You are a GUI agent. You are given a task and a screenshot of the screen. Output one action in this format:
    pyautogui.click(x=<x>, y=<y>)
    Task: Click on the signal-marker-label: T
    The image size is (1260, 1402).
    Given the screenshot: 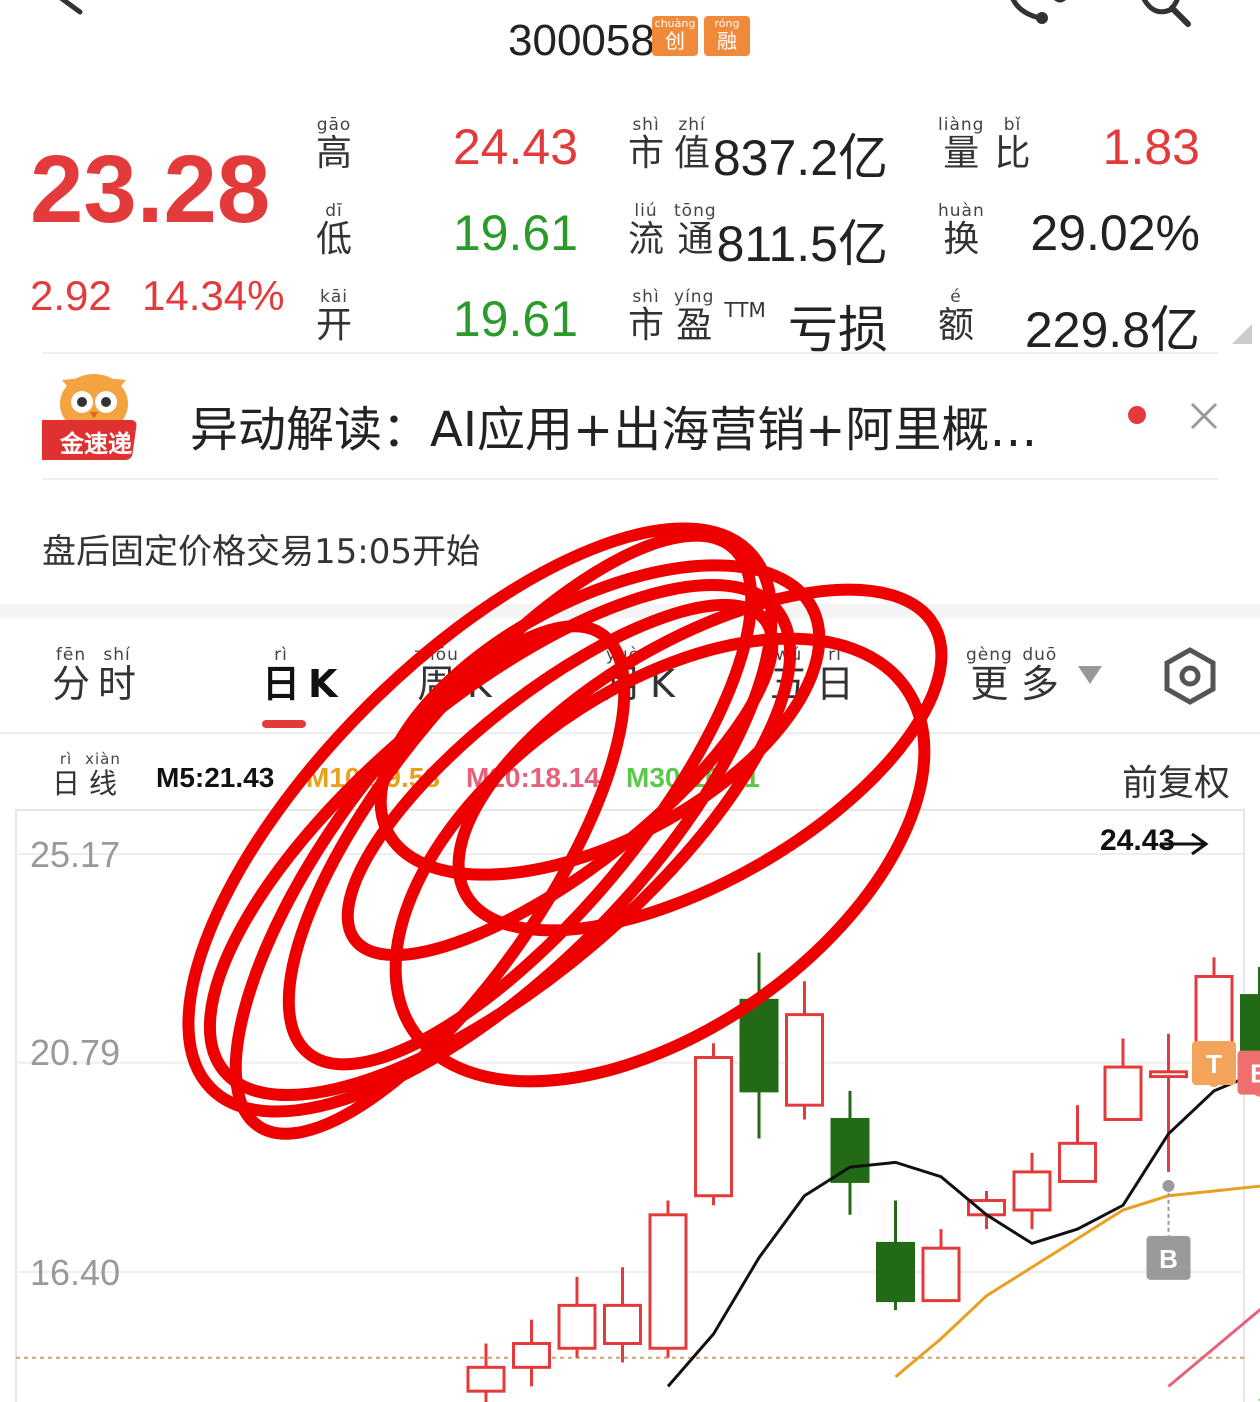 What is the action you would take?
    pyautogui.click(x=1214, y=1064)
    